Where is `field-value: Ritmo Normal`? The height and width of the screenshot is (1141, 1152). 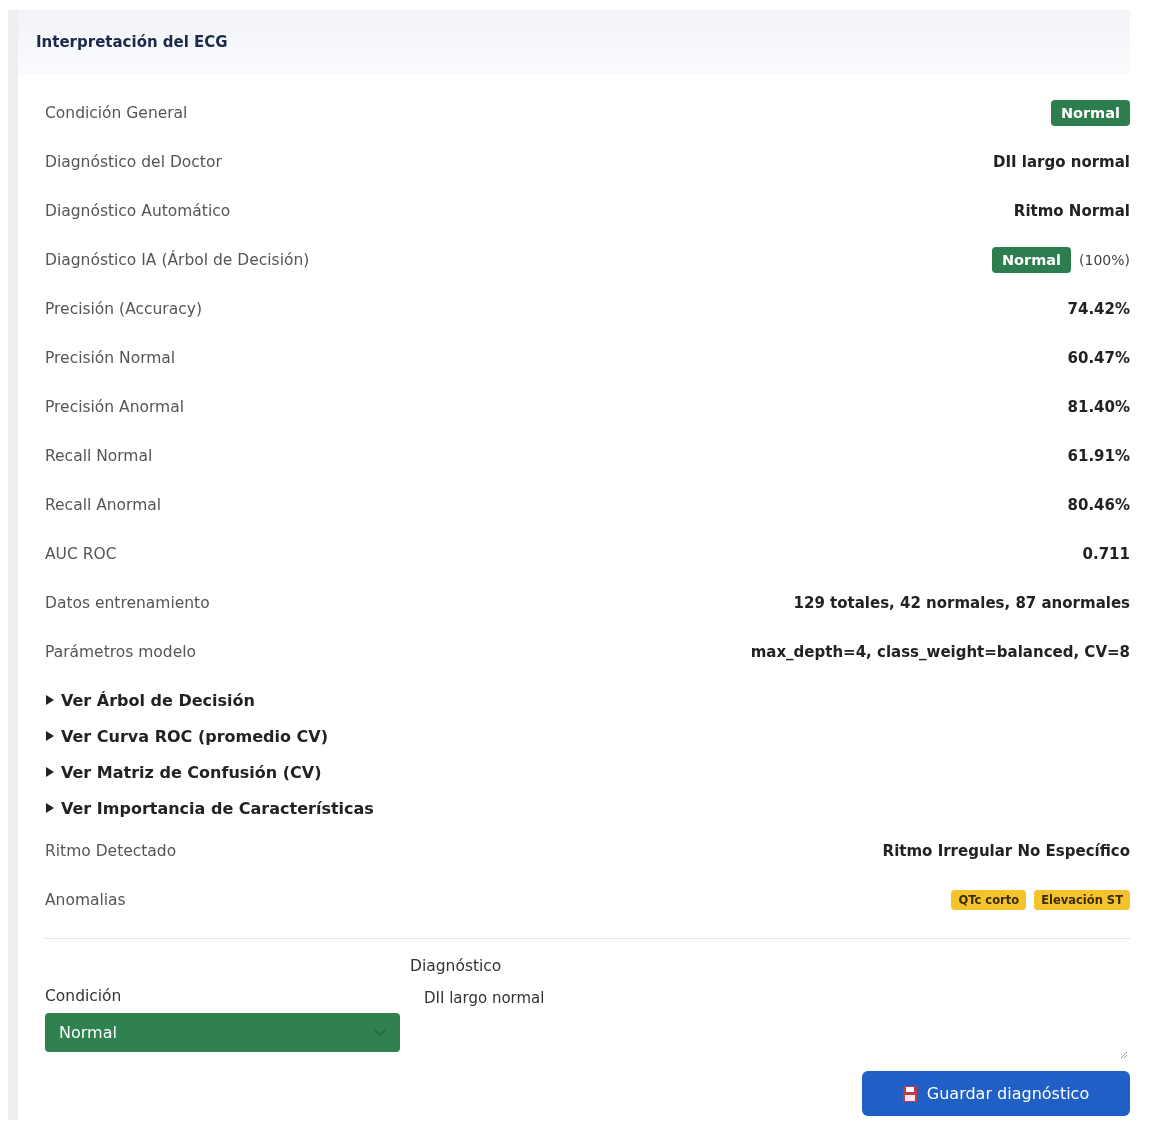
field-value: Ritmo Normal is located at coordinates (1071, 210).